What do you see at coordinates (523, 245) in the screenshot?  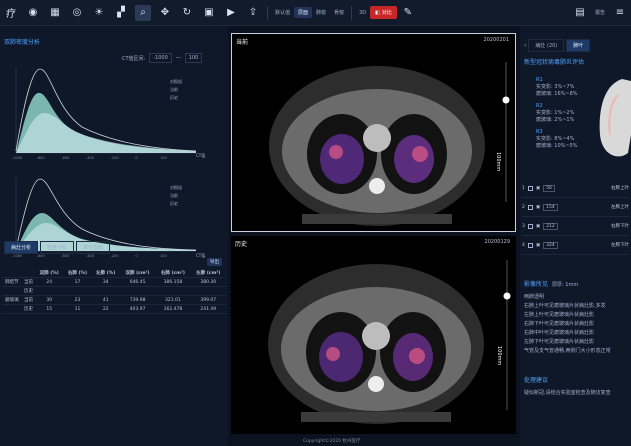 I see `lesion-number: 4` at bounding box center [523, 245].